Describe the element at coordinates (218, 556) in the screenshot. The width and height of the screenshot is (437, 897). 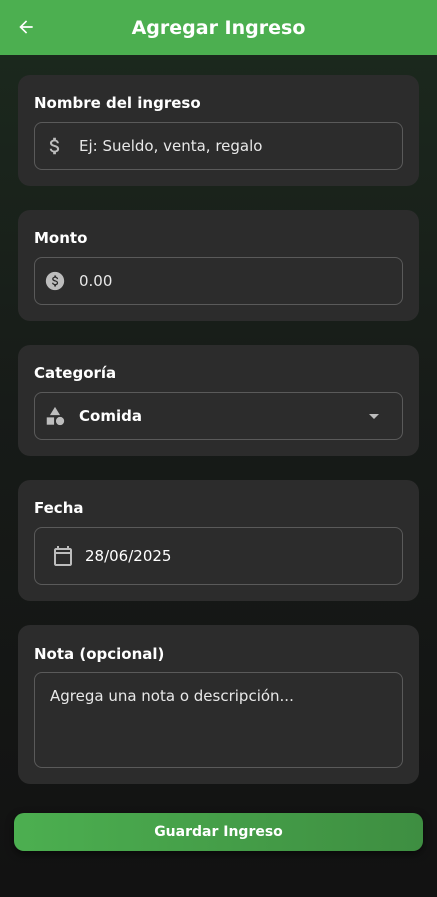
I see `date-field: 28/06/2025` at that location.